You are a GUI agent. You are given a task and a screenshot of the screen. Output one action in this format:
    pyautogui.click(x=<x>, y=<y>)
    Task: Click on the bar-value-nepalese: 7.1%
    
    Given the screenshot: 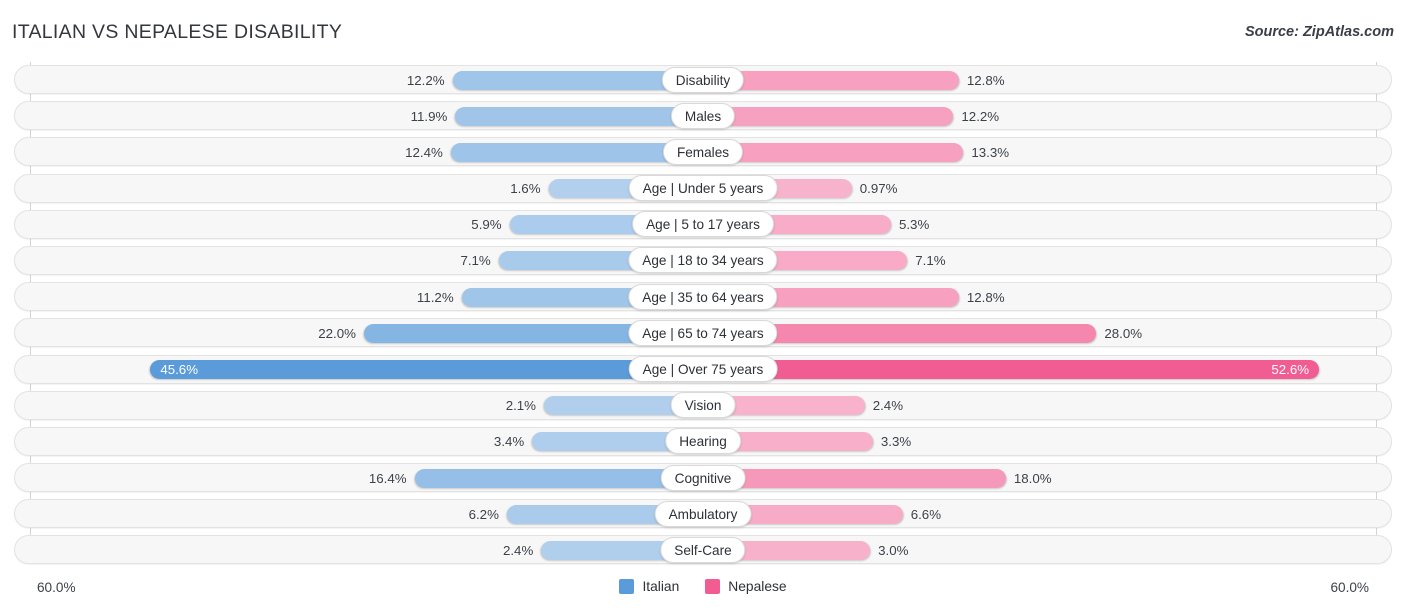 What is the action you would take?
    pyautogui.click(x=930, y=261)
    